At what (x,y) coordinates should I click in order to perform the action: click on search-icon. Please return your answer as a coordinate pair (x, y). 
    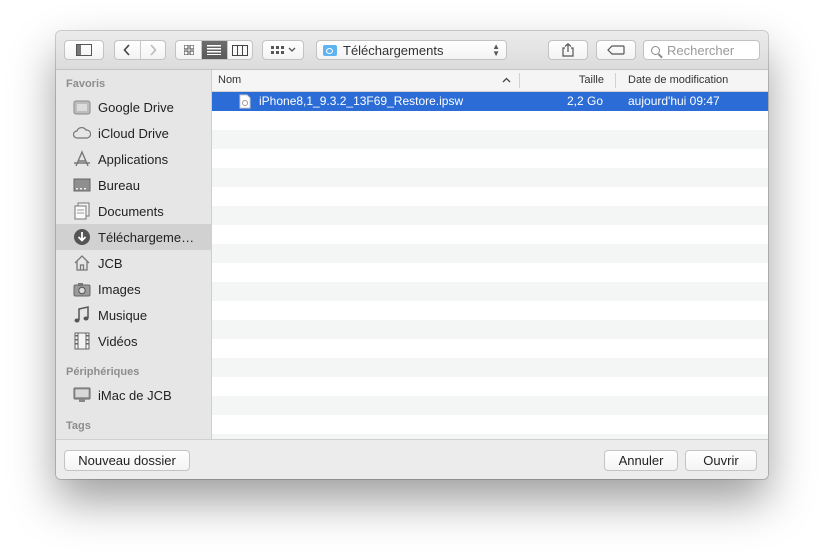
    Looking at the image, I should click on (655, 50).